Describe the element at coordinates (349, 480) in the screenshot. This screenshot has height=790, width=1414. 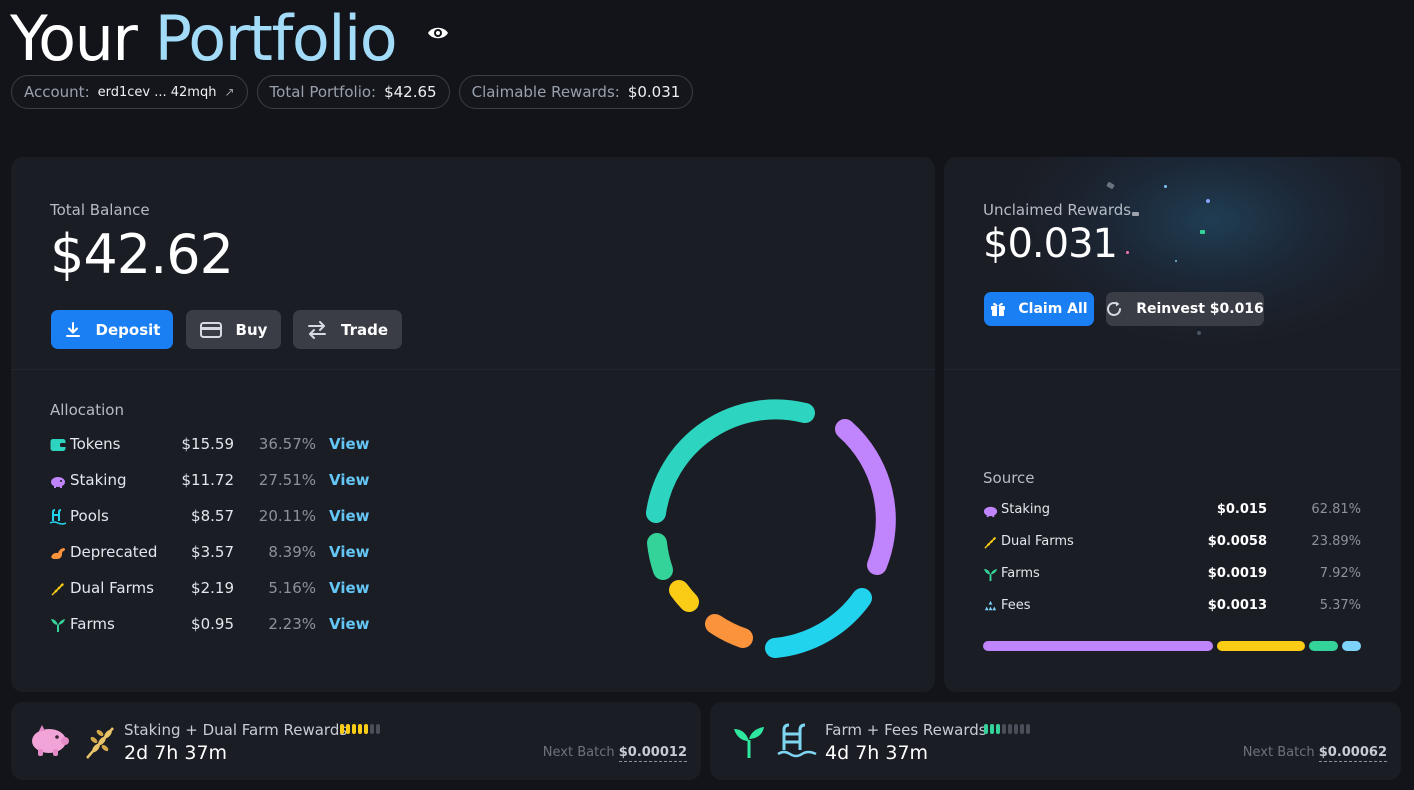
I see `view-link-staking: View` at that location.